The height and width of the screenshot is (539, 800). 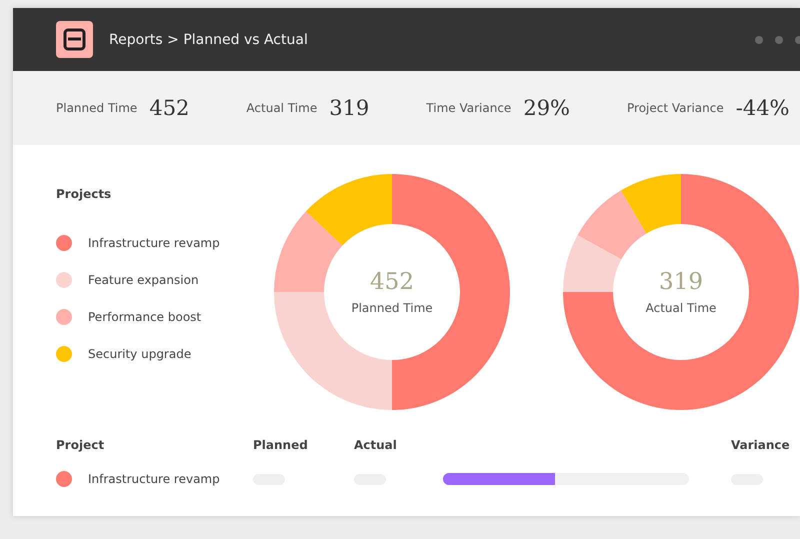 What do you see at coordinates (761, 445) in the screenshot?
I see `column-header: Variance` at bounding box center [761, 445].